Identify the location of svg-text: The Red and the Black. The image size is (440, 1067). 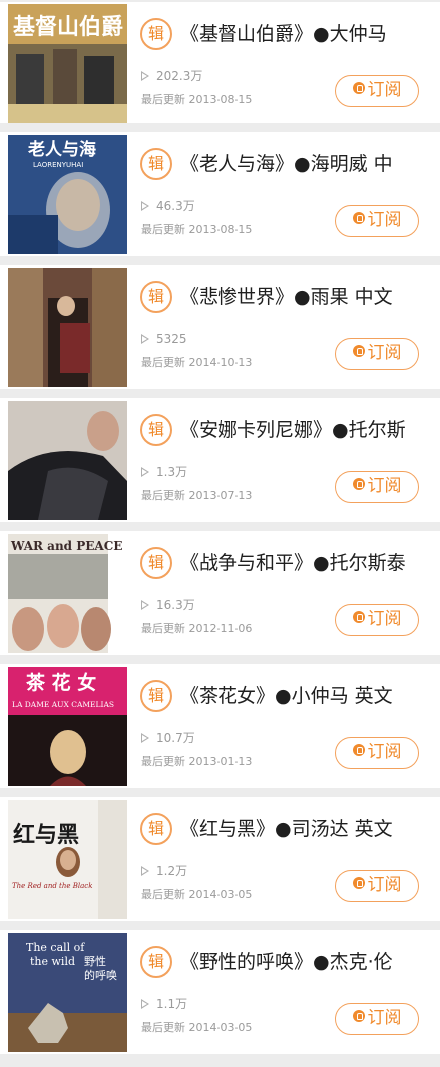
(52, 886).